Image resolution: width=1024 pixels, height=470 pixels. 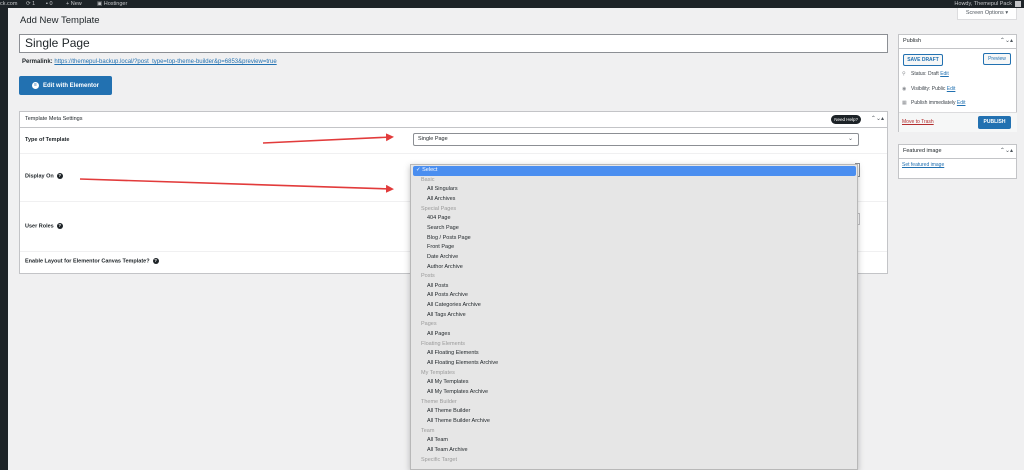 I want to click on avatar, so click(x=1018, y=4).